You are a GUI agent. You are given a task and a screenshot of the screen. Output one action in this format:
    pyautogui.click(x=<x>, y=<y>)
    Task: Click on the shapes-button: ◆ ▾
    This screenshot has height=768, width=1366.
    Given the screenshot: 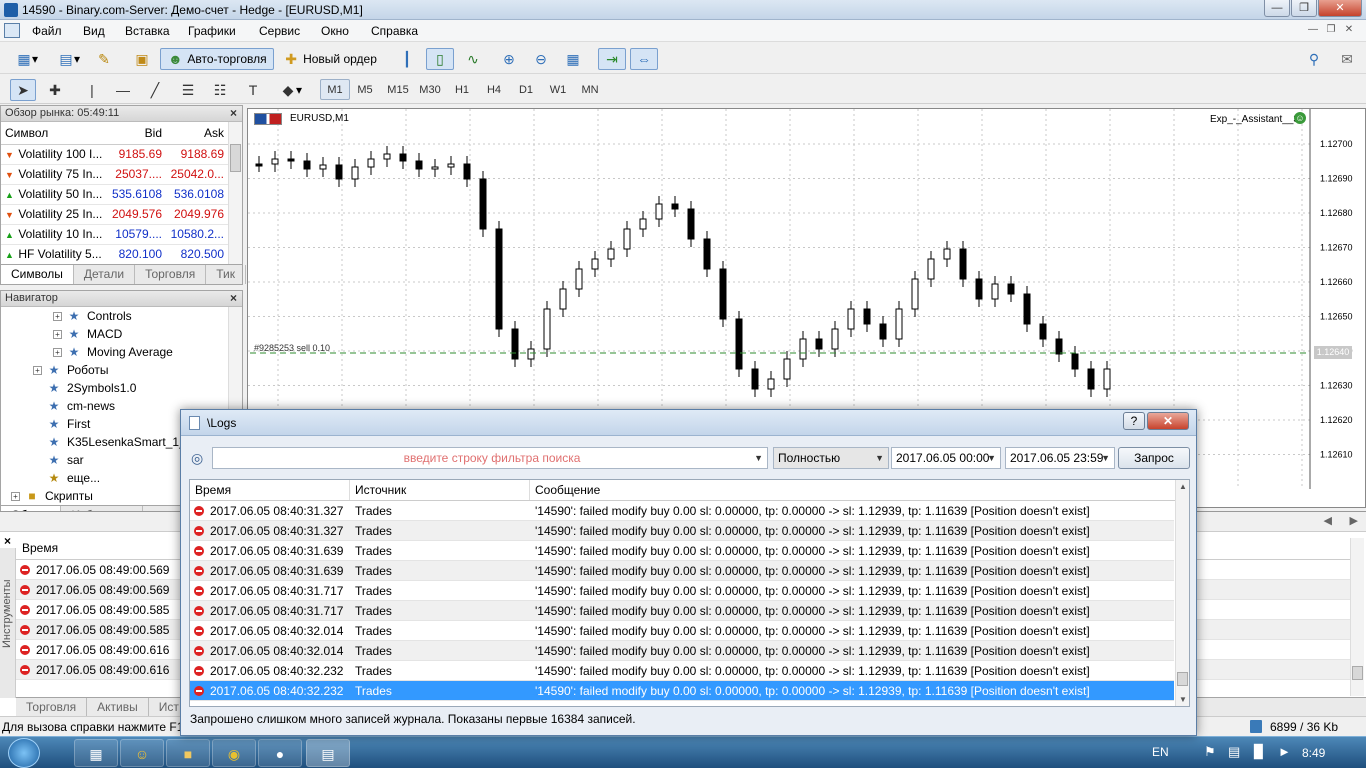 What is the action you would take?
    pyautogui.click(x=291, y=90)
    